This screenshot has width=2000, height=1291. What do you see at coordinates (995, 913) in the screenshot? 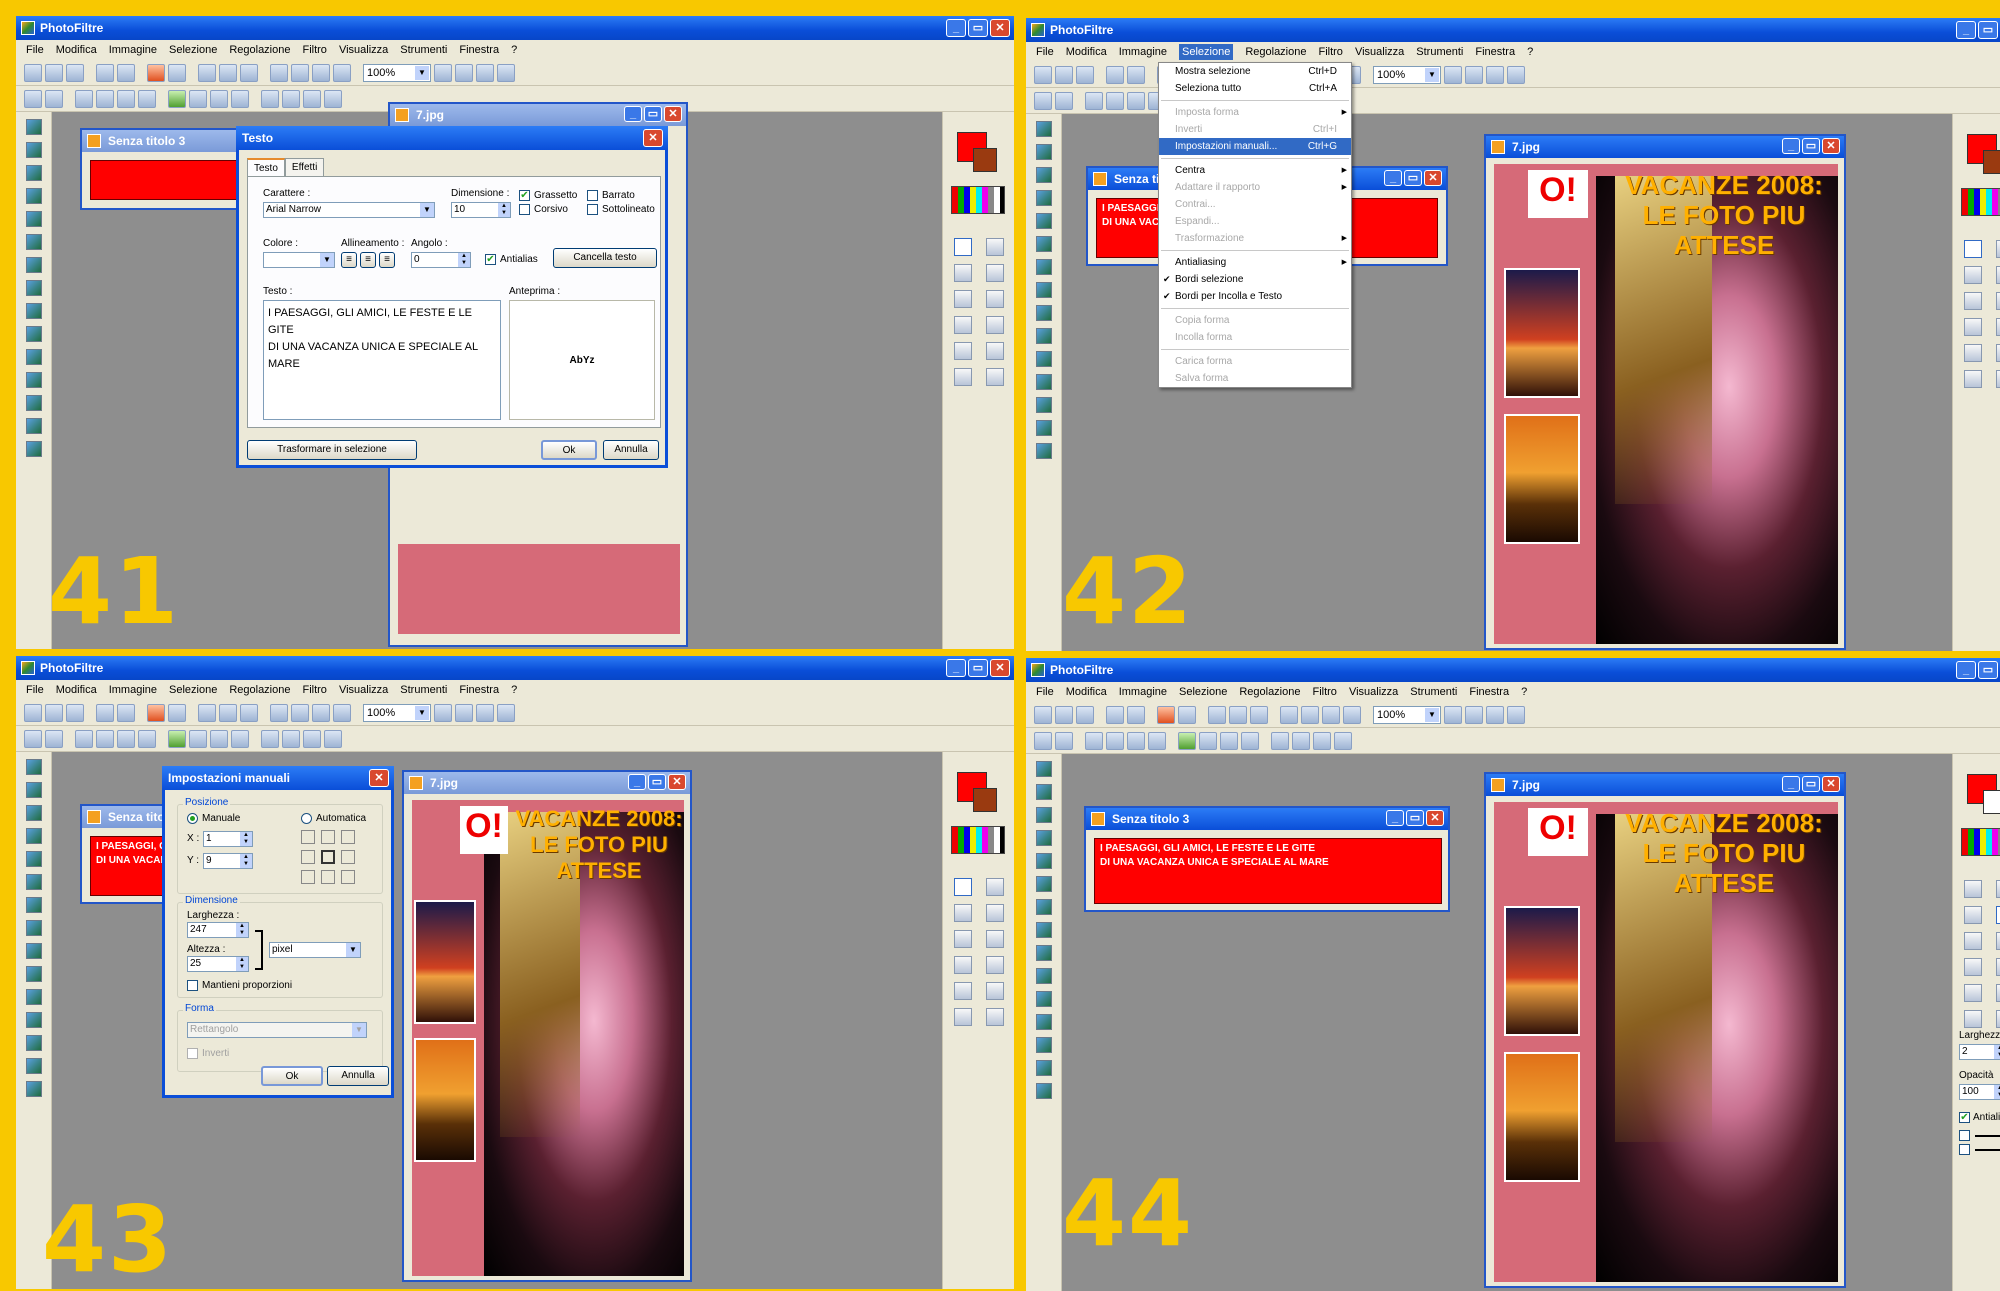
I see `line-tool-icon` at bounding box center [995, 913].